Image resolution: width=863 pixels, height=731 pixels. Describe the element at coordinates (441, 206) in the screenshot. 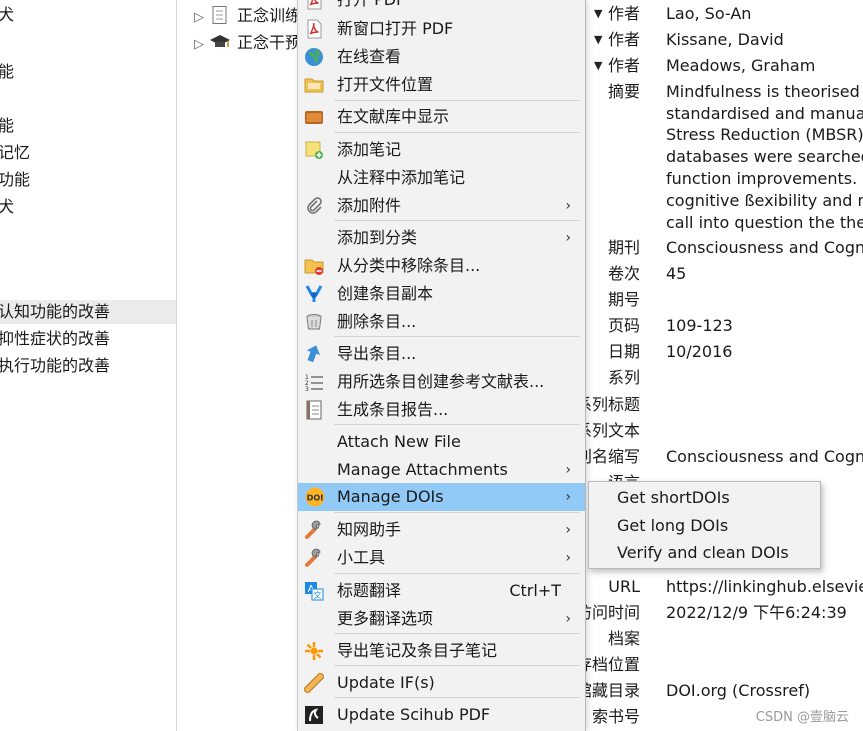

I see `menu-item-zh-7: 添加附件 ›` at that location.